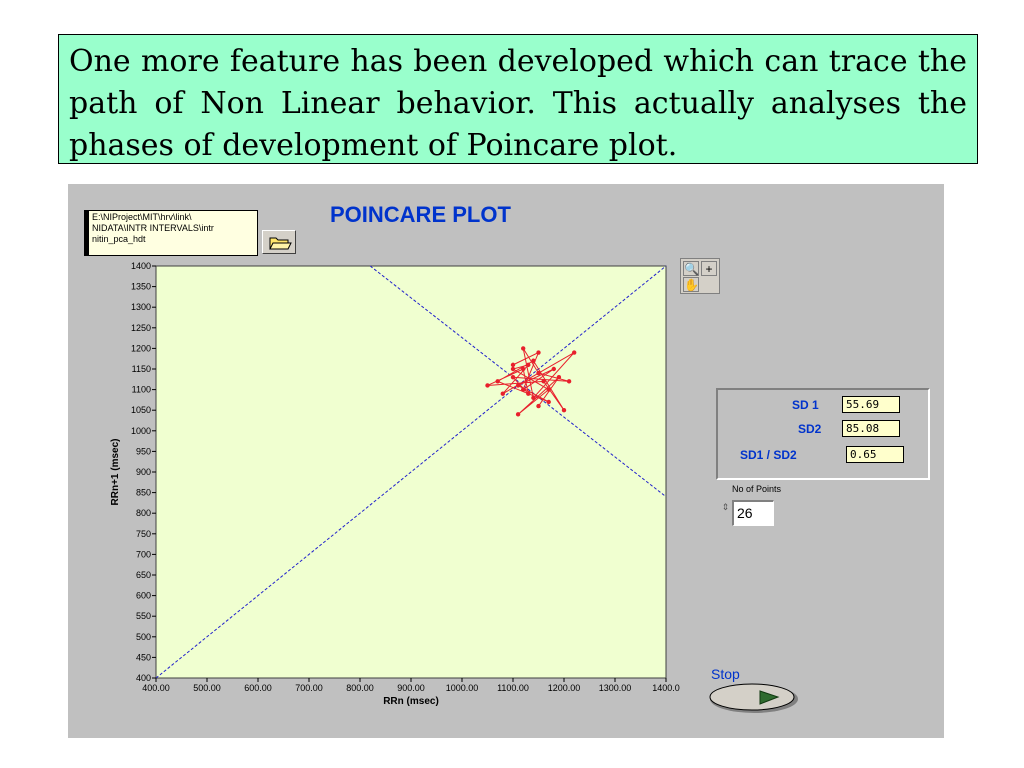 The height and width of the screenshot is (768, 1024). Describe the element at coordinates (805, 405) in the screenshot. I see `sd1-label: SD 1` at that location.